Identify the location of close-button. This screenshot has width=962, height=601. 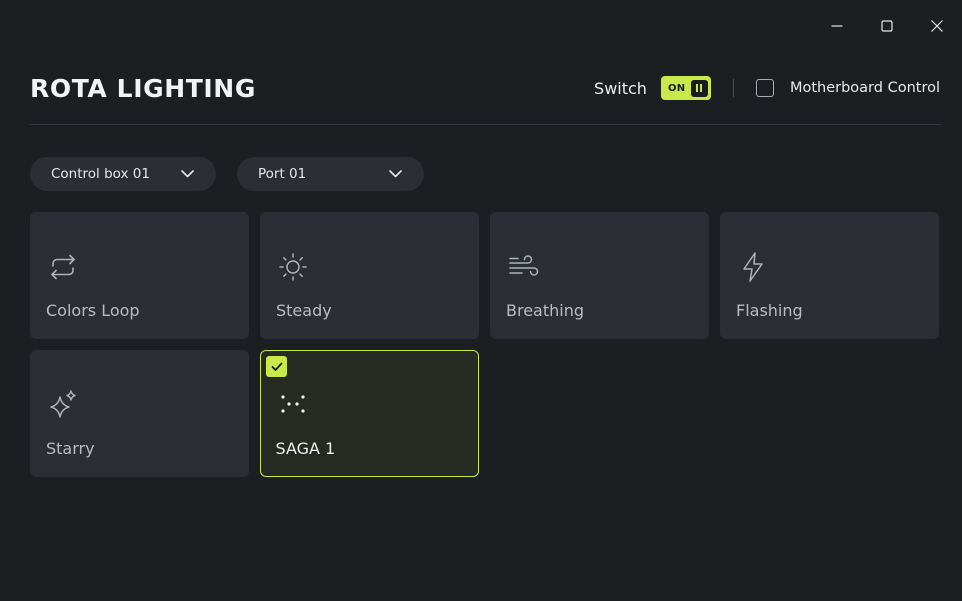
(937, 26).